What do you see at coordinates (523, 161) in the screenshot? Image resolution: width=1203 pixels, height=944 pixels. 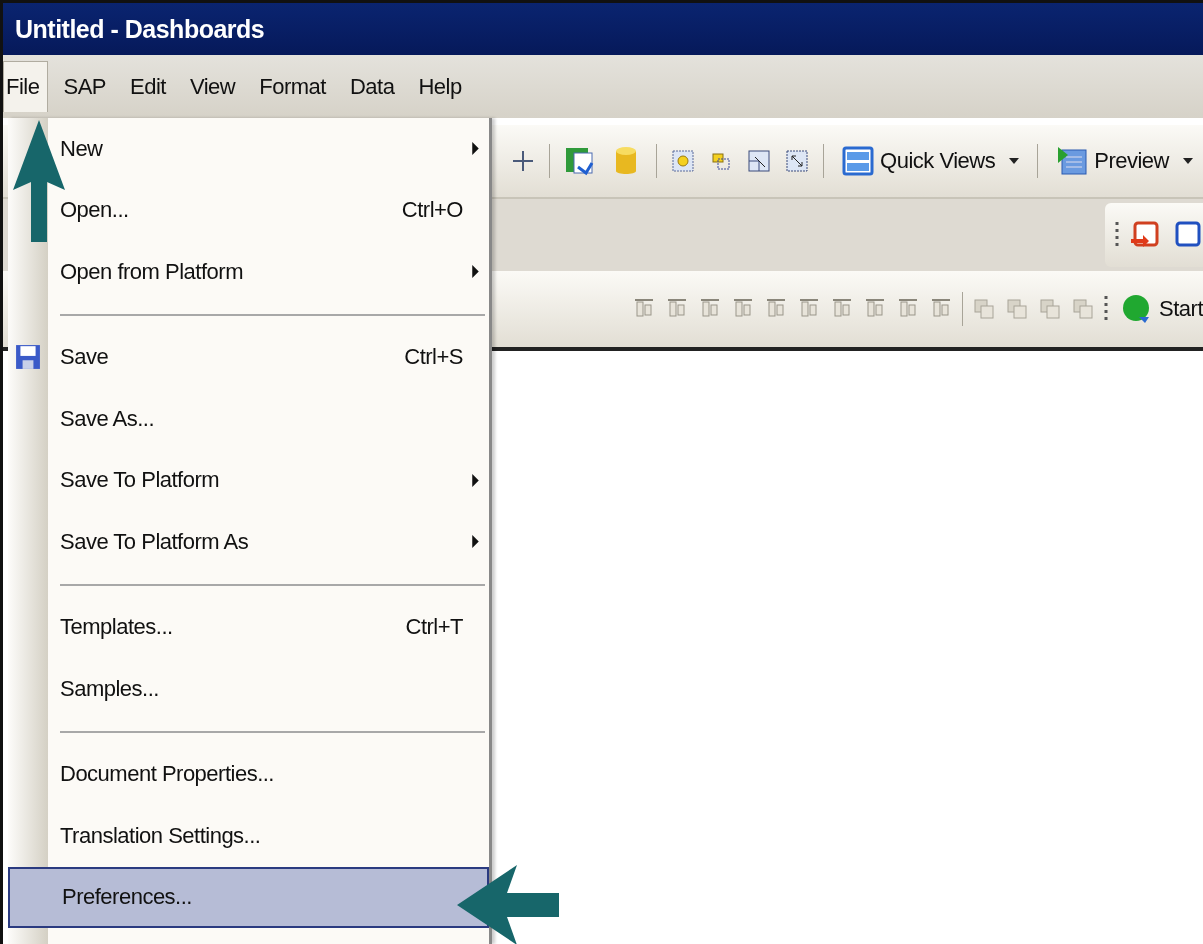 I see `plus-icon` at bounding box center [523, 161].